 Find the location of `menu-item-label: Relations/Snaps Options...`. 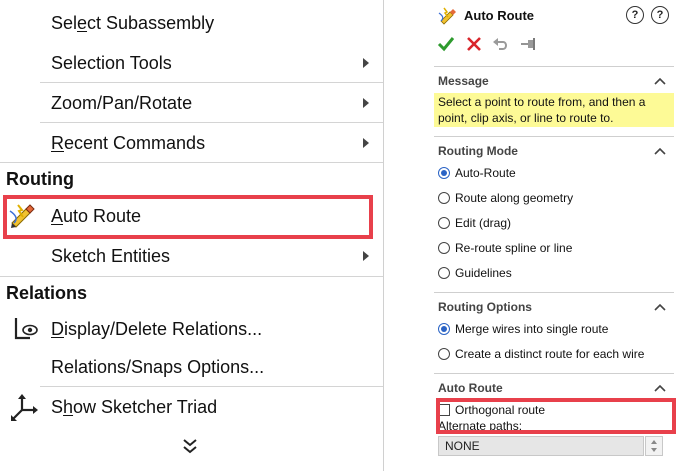

menu-item-label: Relations/Snaps Options... is located at coordinates (158, 367).